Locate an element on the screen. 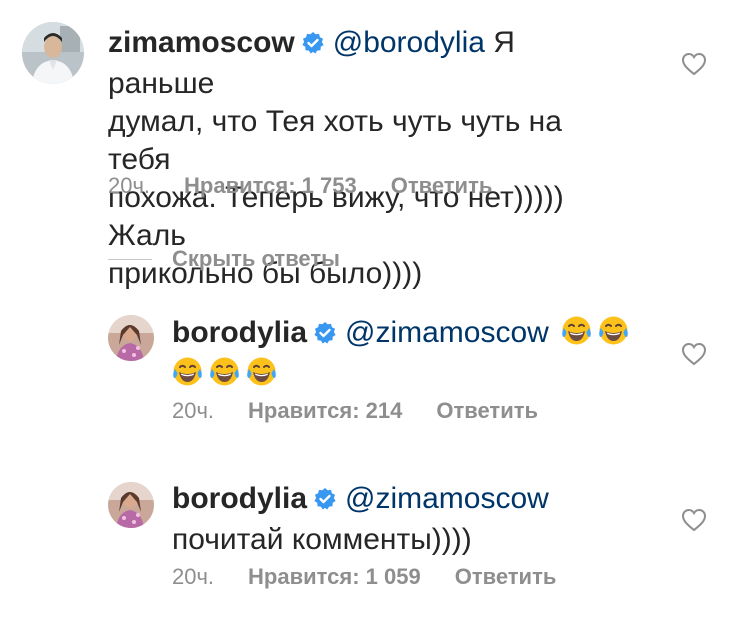 This screenshot has width=750, height=634. comment-username: zimamoscow is located at coordinates (201, 42).